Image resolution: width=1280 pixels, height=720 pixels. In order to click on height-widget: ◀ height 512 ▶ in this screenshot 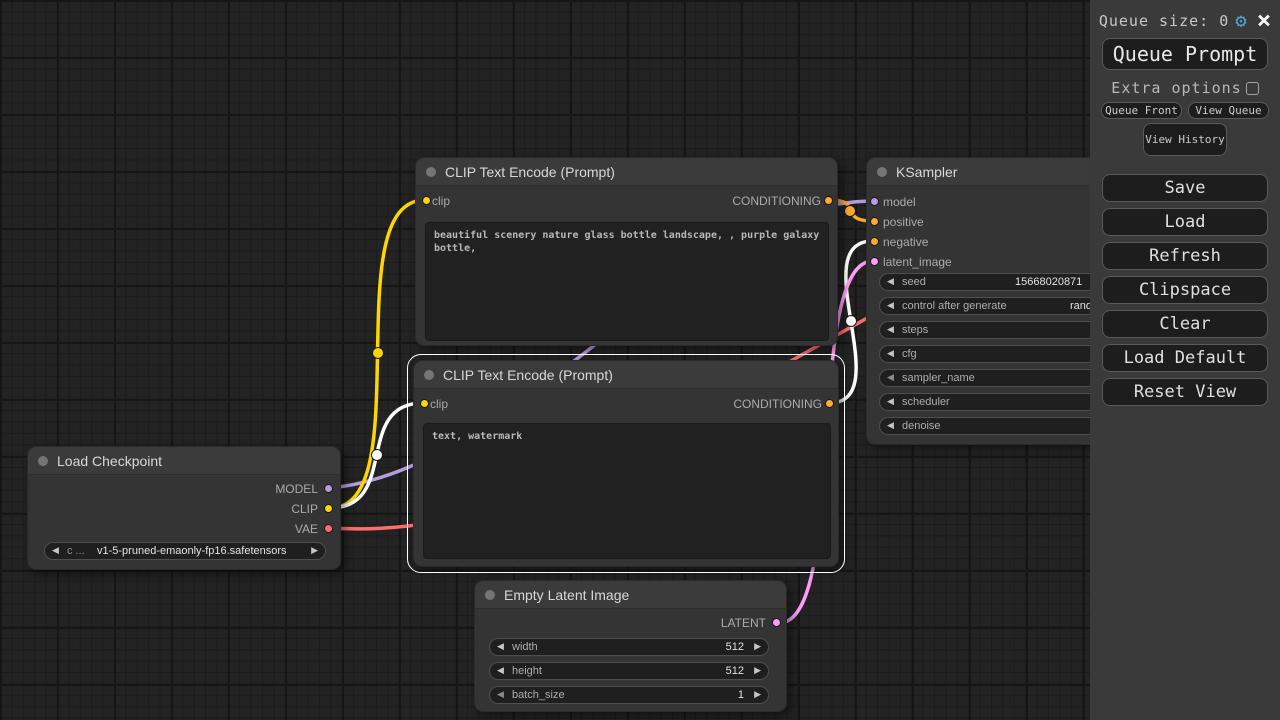, I will do `click(629, 671)`.